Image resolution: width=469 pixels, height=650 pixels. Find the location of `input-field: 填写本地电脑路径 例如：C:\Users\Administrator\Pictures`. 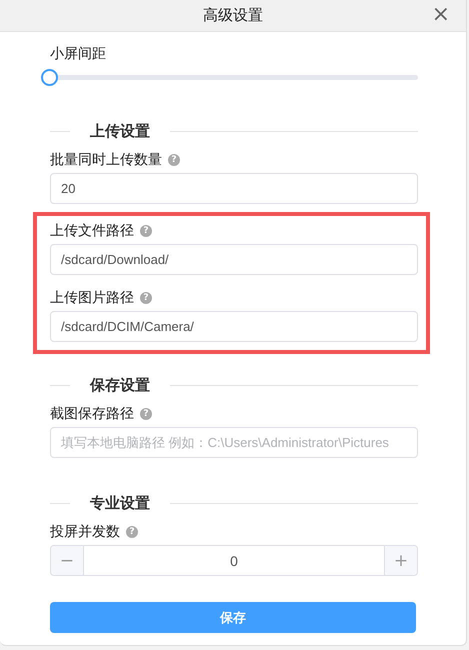

input-field: 填写本地电脑路径 例如：C:\Users\Administrator\Pictures is located at coordinates (234, 442).